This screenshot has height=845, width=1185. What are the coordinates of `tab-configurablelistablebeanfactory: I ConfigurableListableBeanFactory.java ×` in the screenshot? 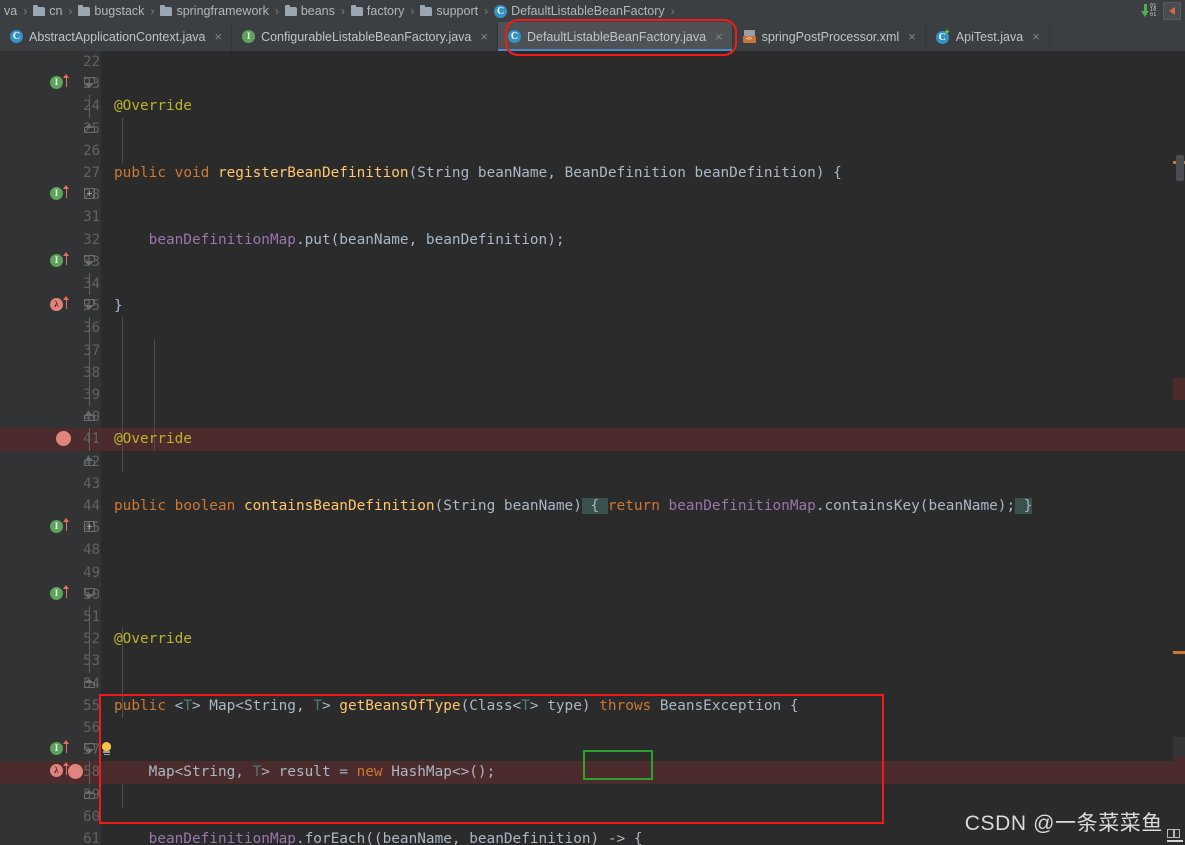 It's located at (365, 36).